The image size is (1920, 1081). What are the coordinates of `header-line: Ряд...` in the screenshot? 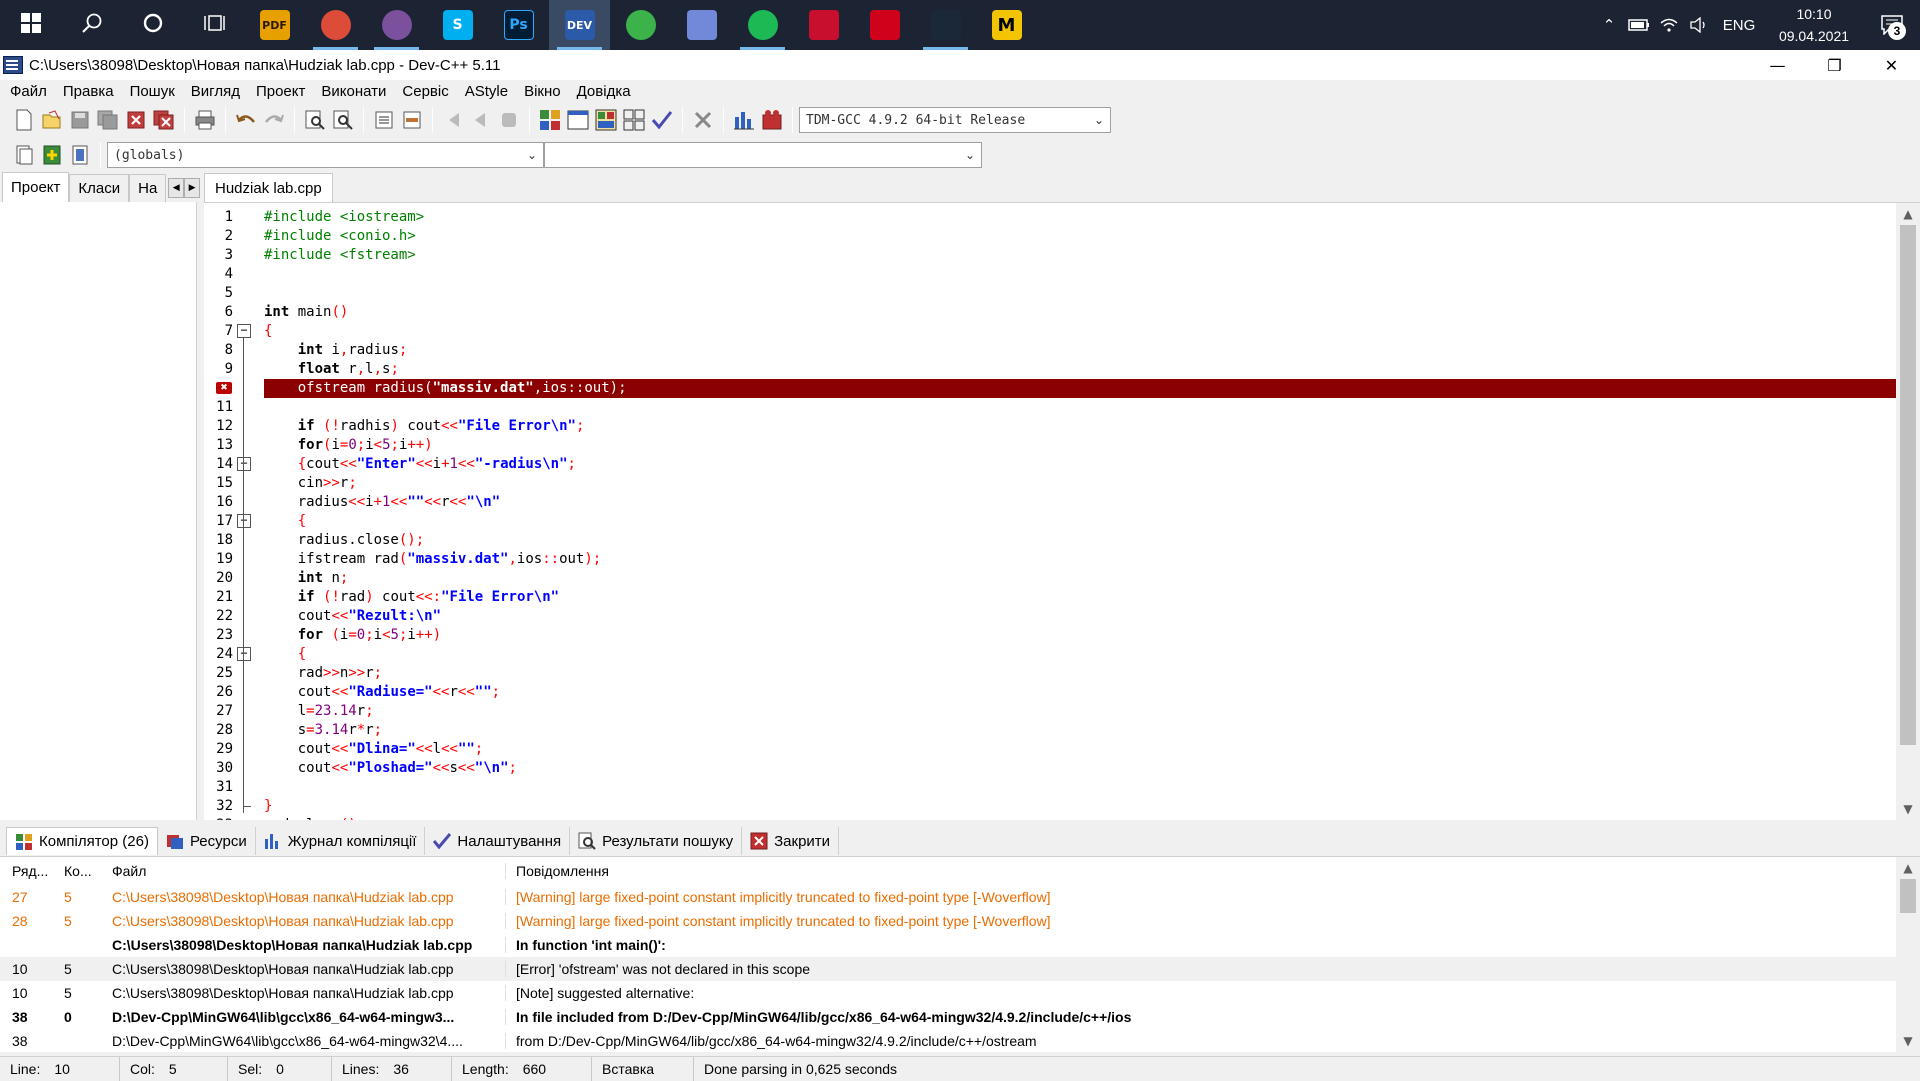 It's located at (26, 871).